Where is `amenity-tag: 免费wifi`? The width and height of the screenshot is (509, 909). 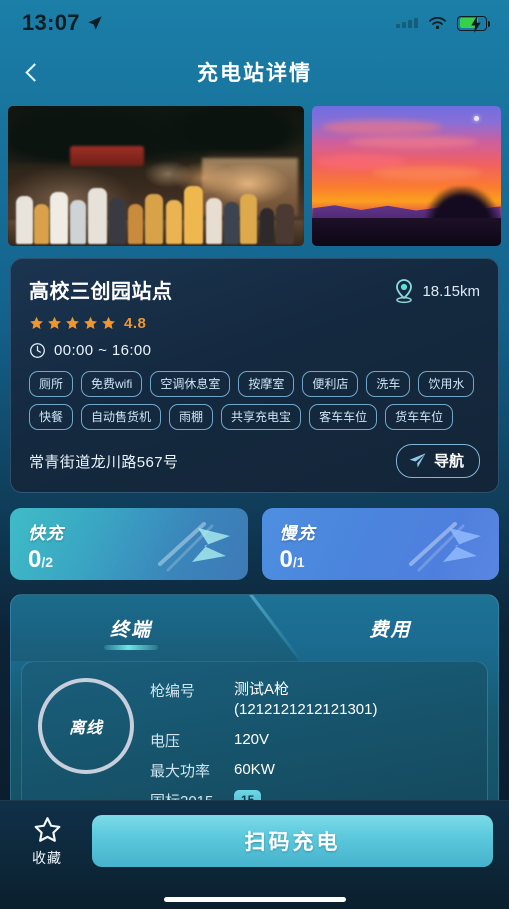
amenity-tag: 免费wifi is located at coordinates (112, 384).